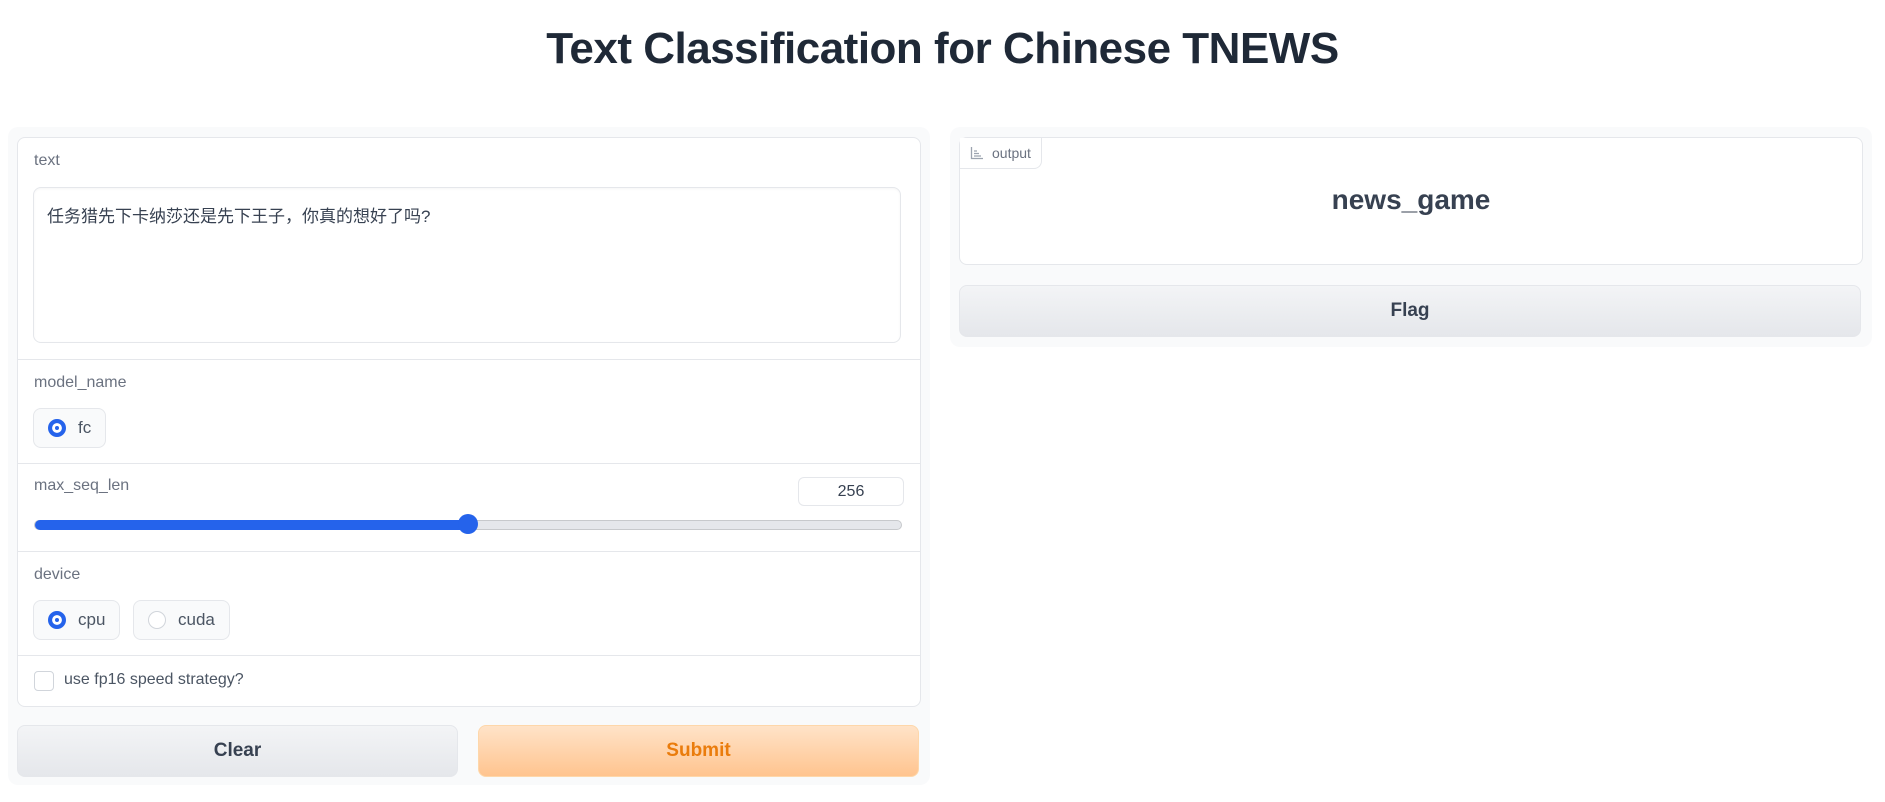  I want to click on chart-icon, so click(976, 153).